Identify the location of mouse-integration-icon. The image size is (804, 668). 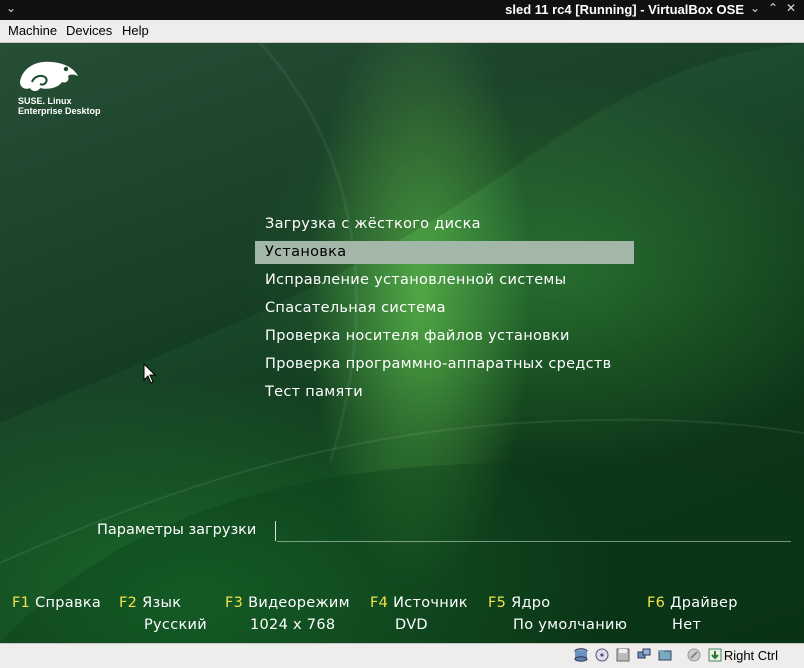
(715, 655).